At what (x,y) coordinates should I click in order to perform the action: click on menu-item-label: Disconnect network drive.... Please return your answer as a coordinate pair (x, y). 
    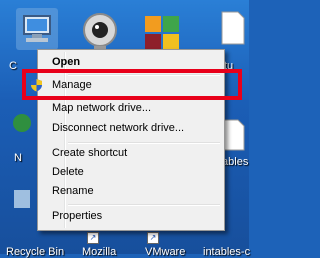
    Looking at the image, I should click on (118, 128).